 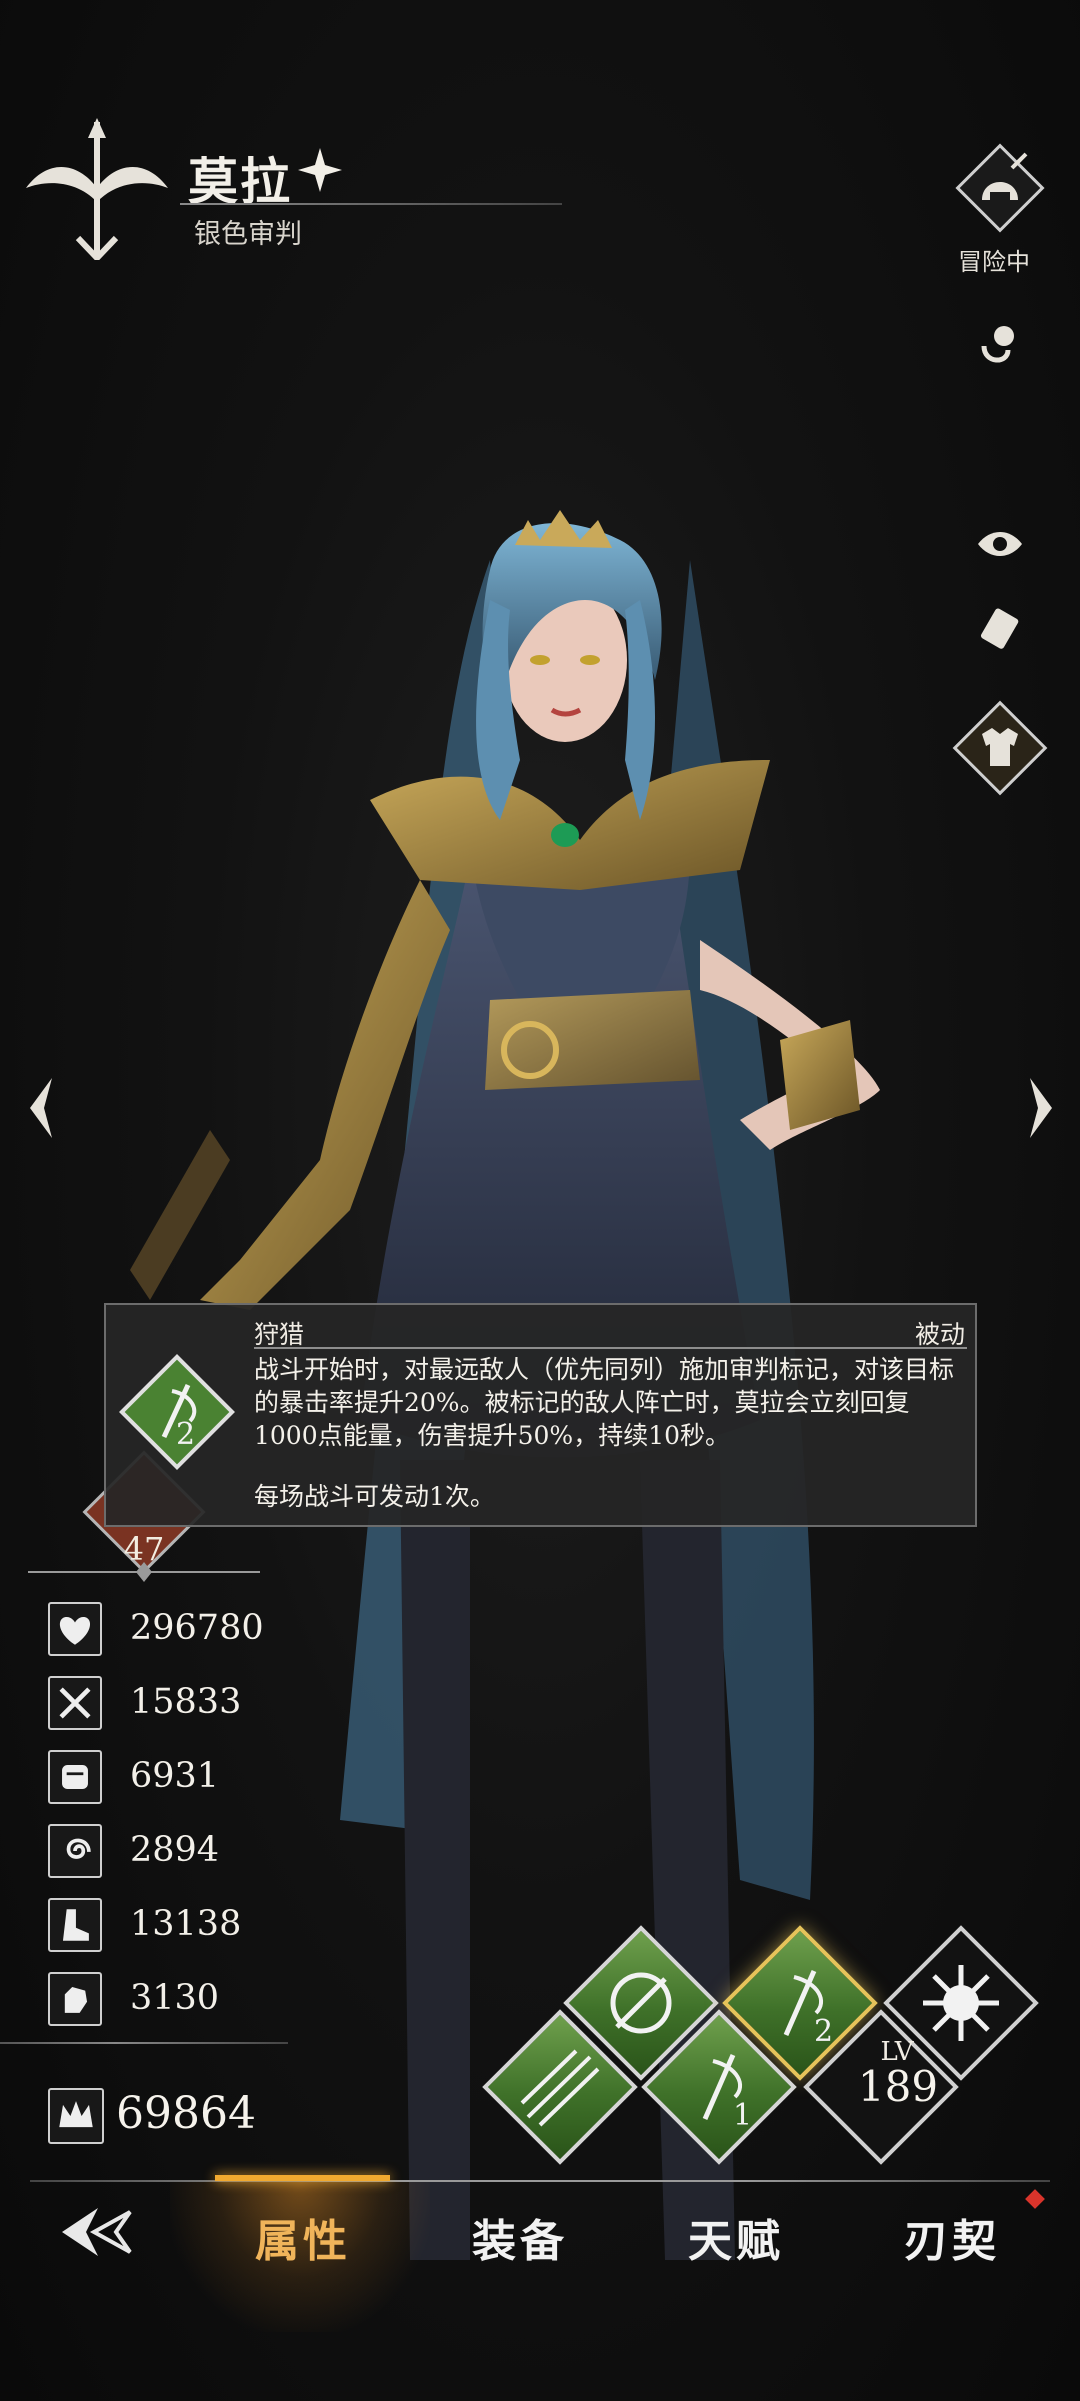 What do you see at coordinates (75, 1999) in the screenshot?
I see `grab-hand-icon` at bounding box center [75, 1999].